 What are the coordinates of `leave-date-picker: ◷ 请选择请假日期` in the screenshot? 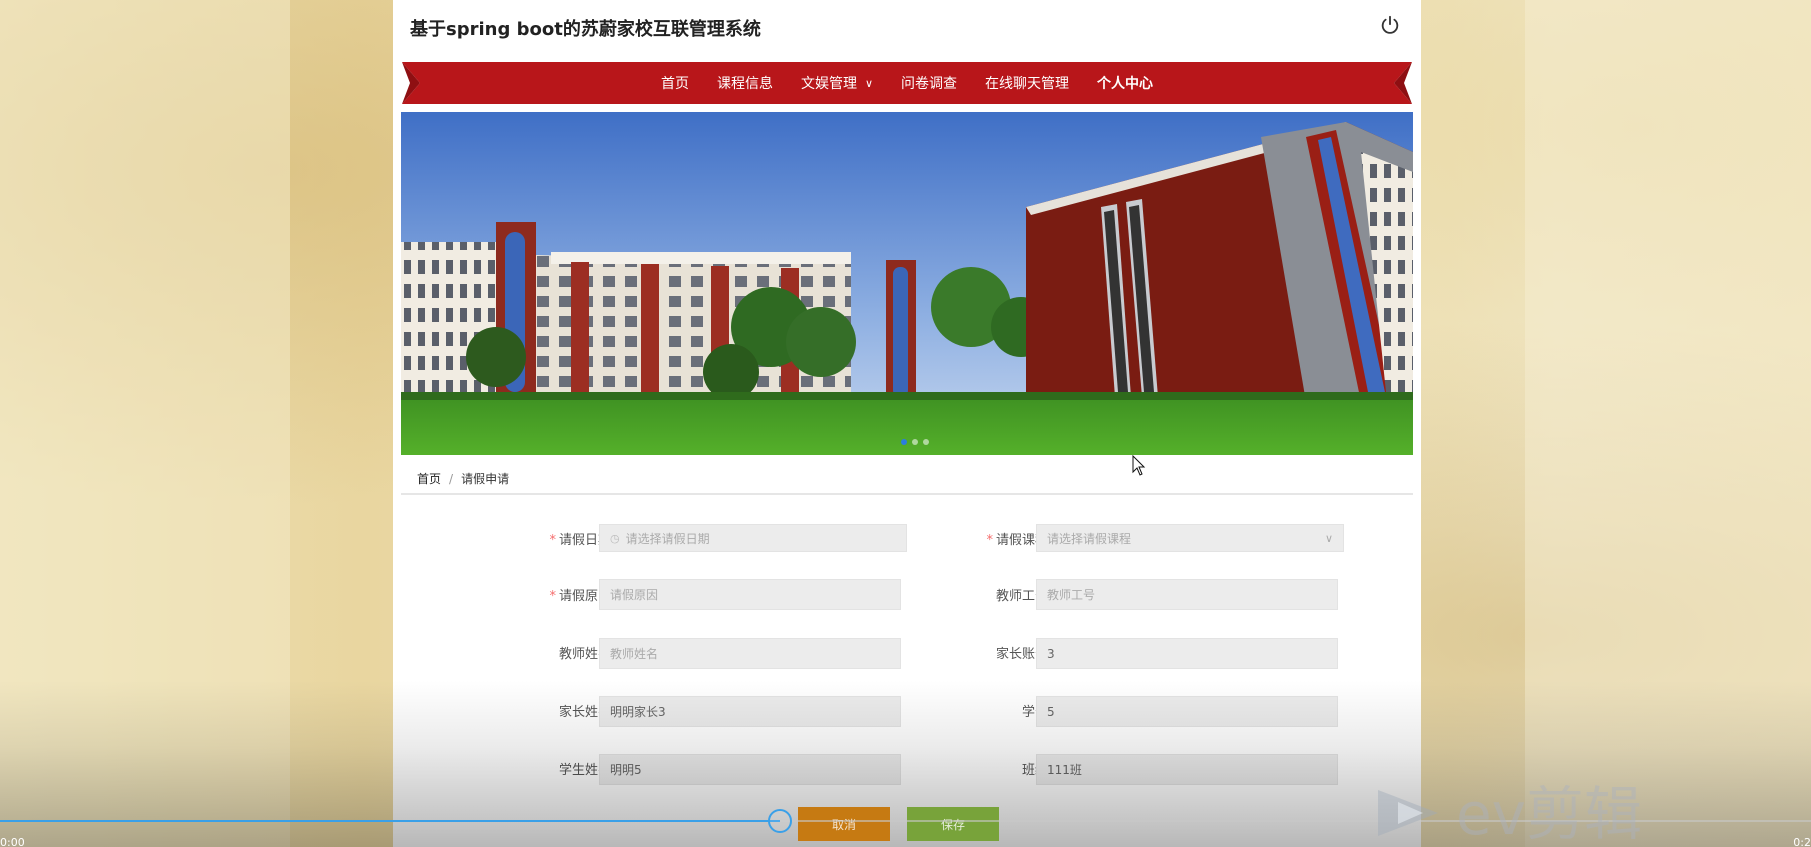 It's located at (753, 538).